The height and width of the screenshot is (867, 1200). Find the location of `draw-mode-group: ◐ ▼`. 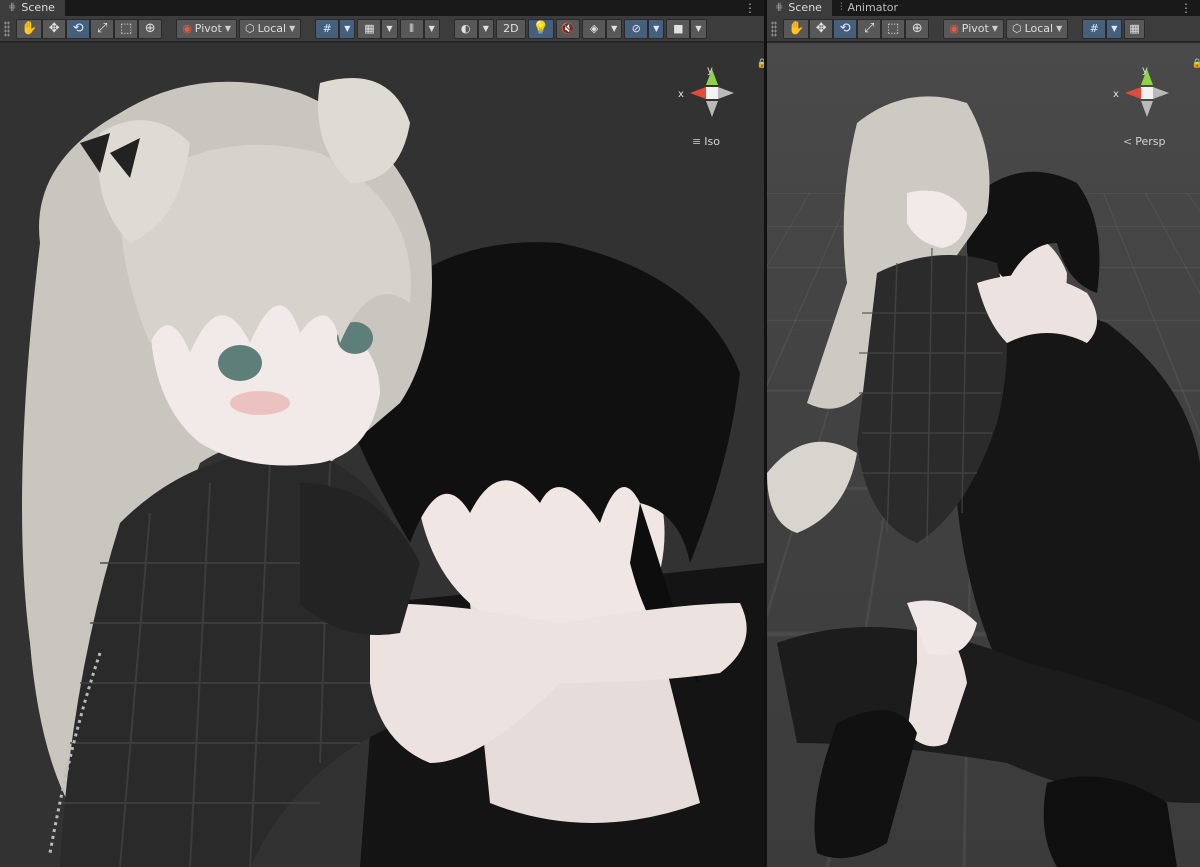

draw-mode-group: ◐ ▼ is located at coordinates (473, 28).